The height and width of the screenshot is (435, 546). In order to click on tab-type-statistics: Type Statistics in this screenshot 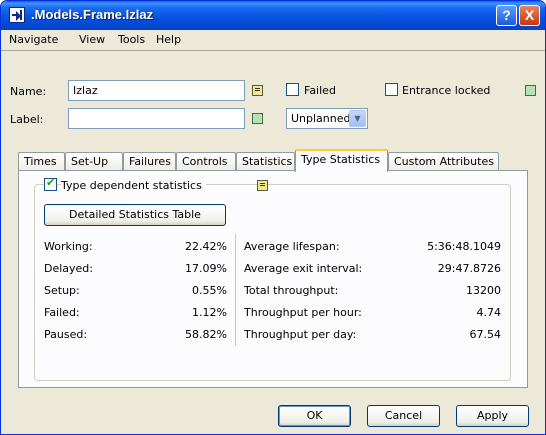, I will do `click(341, 160)`.